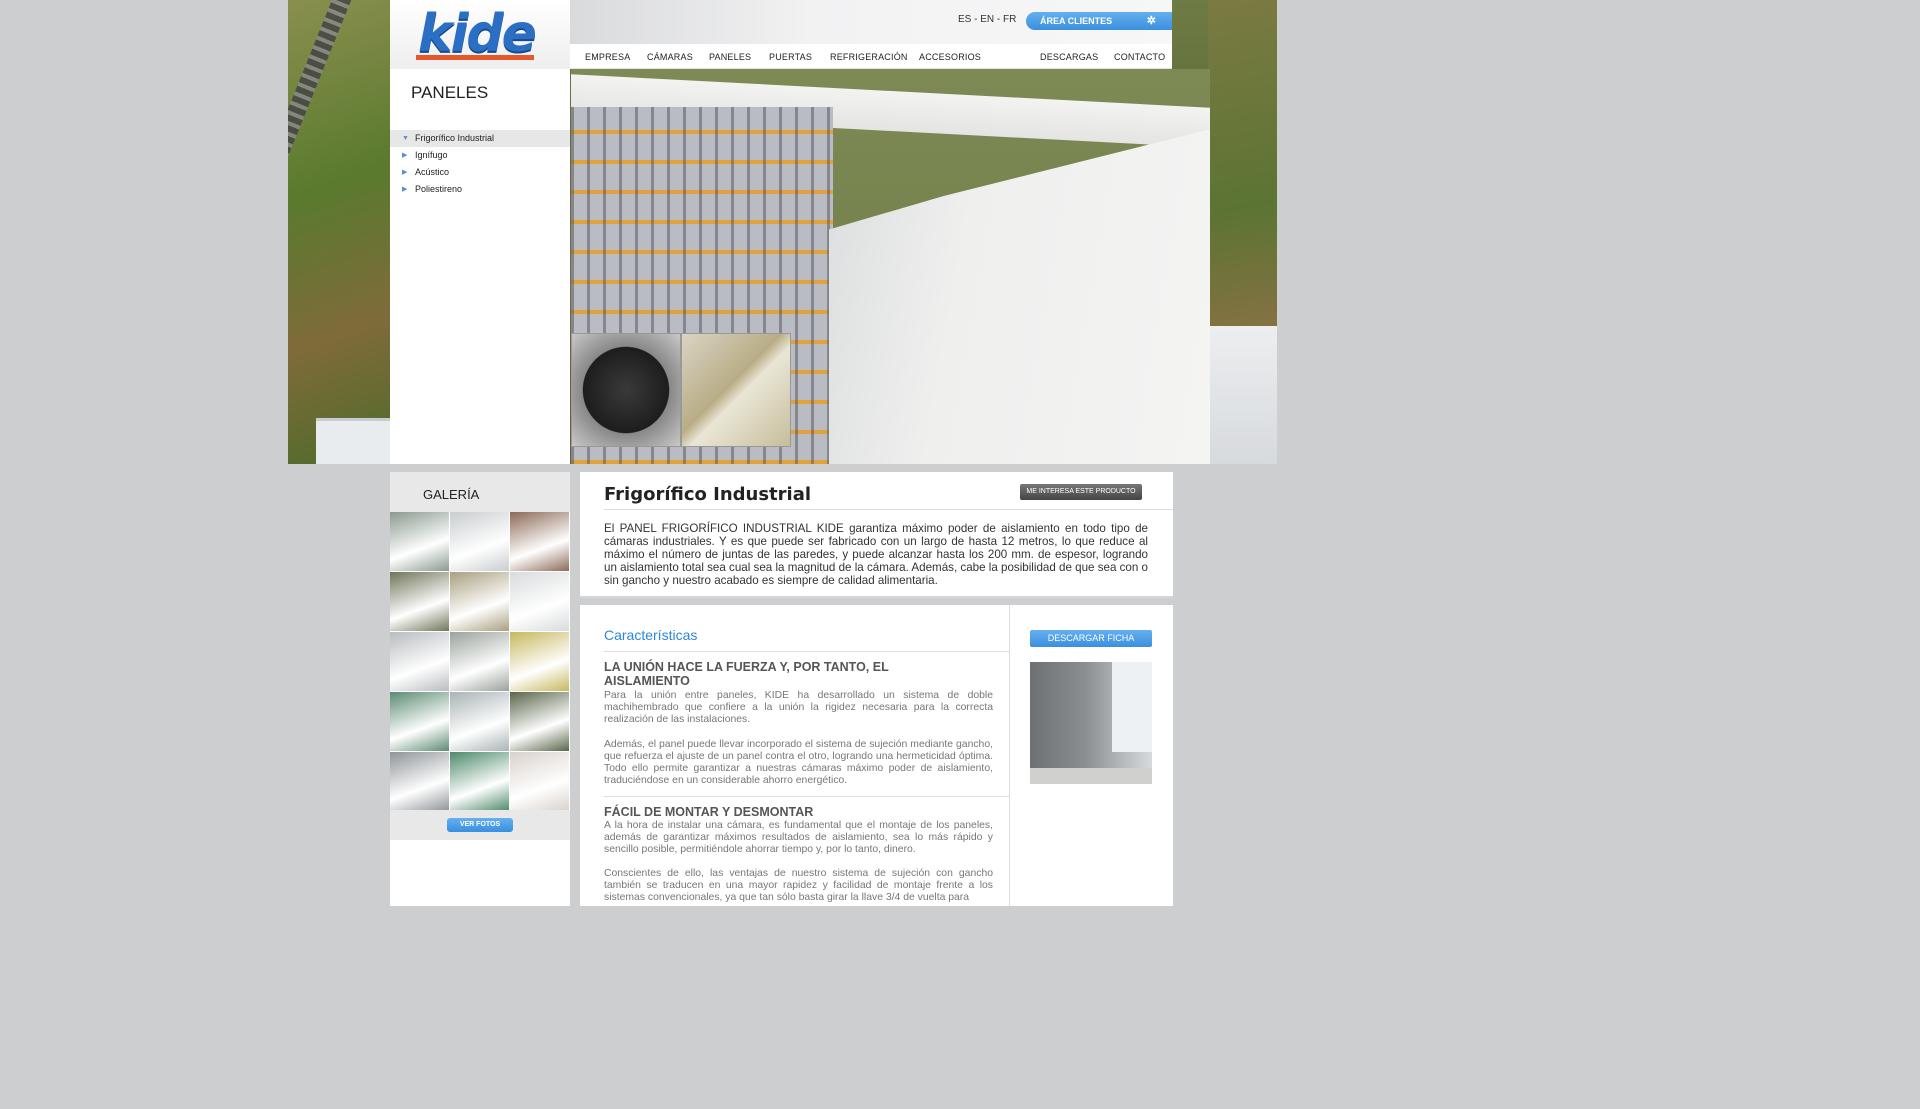  What do you see at coordinates (439, 189) in the screenshot?
I see `sidebar-item-label: Poliestireno` at bounding box center [439, 189].